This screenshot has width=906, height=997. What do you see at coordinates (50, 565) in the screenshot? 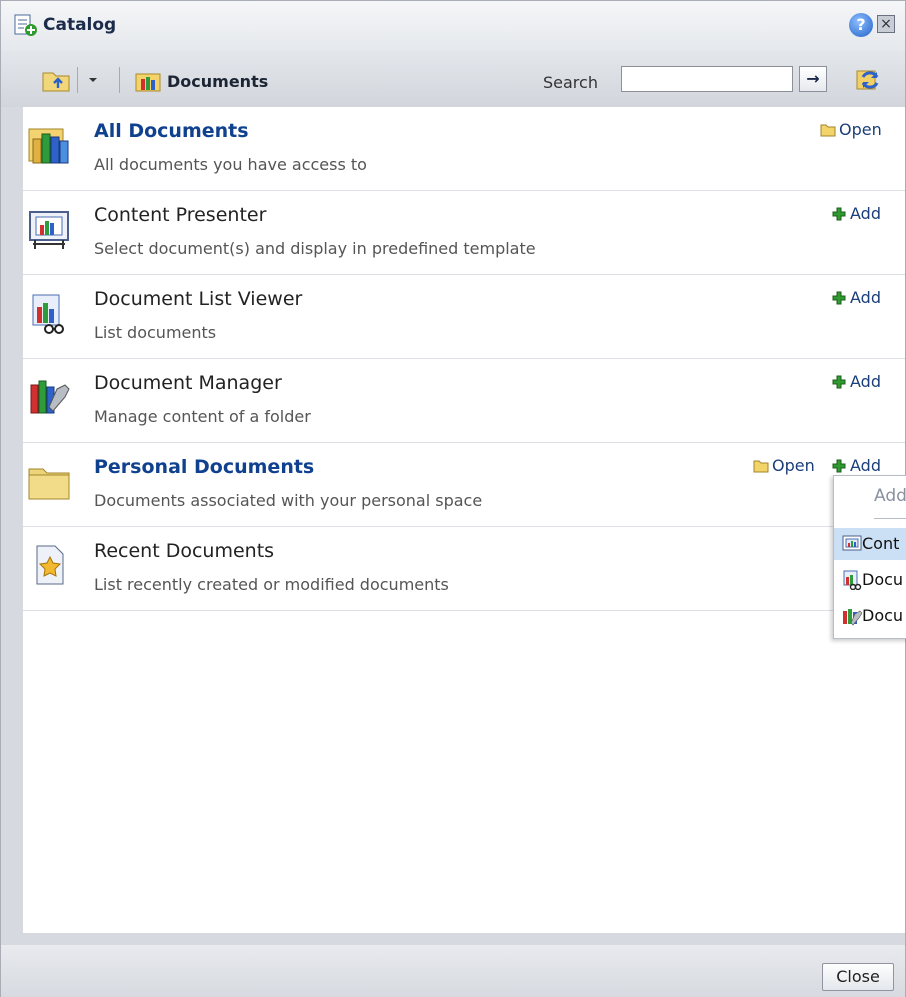
I see `star-document-icon` at bounding box center [50, 565].